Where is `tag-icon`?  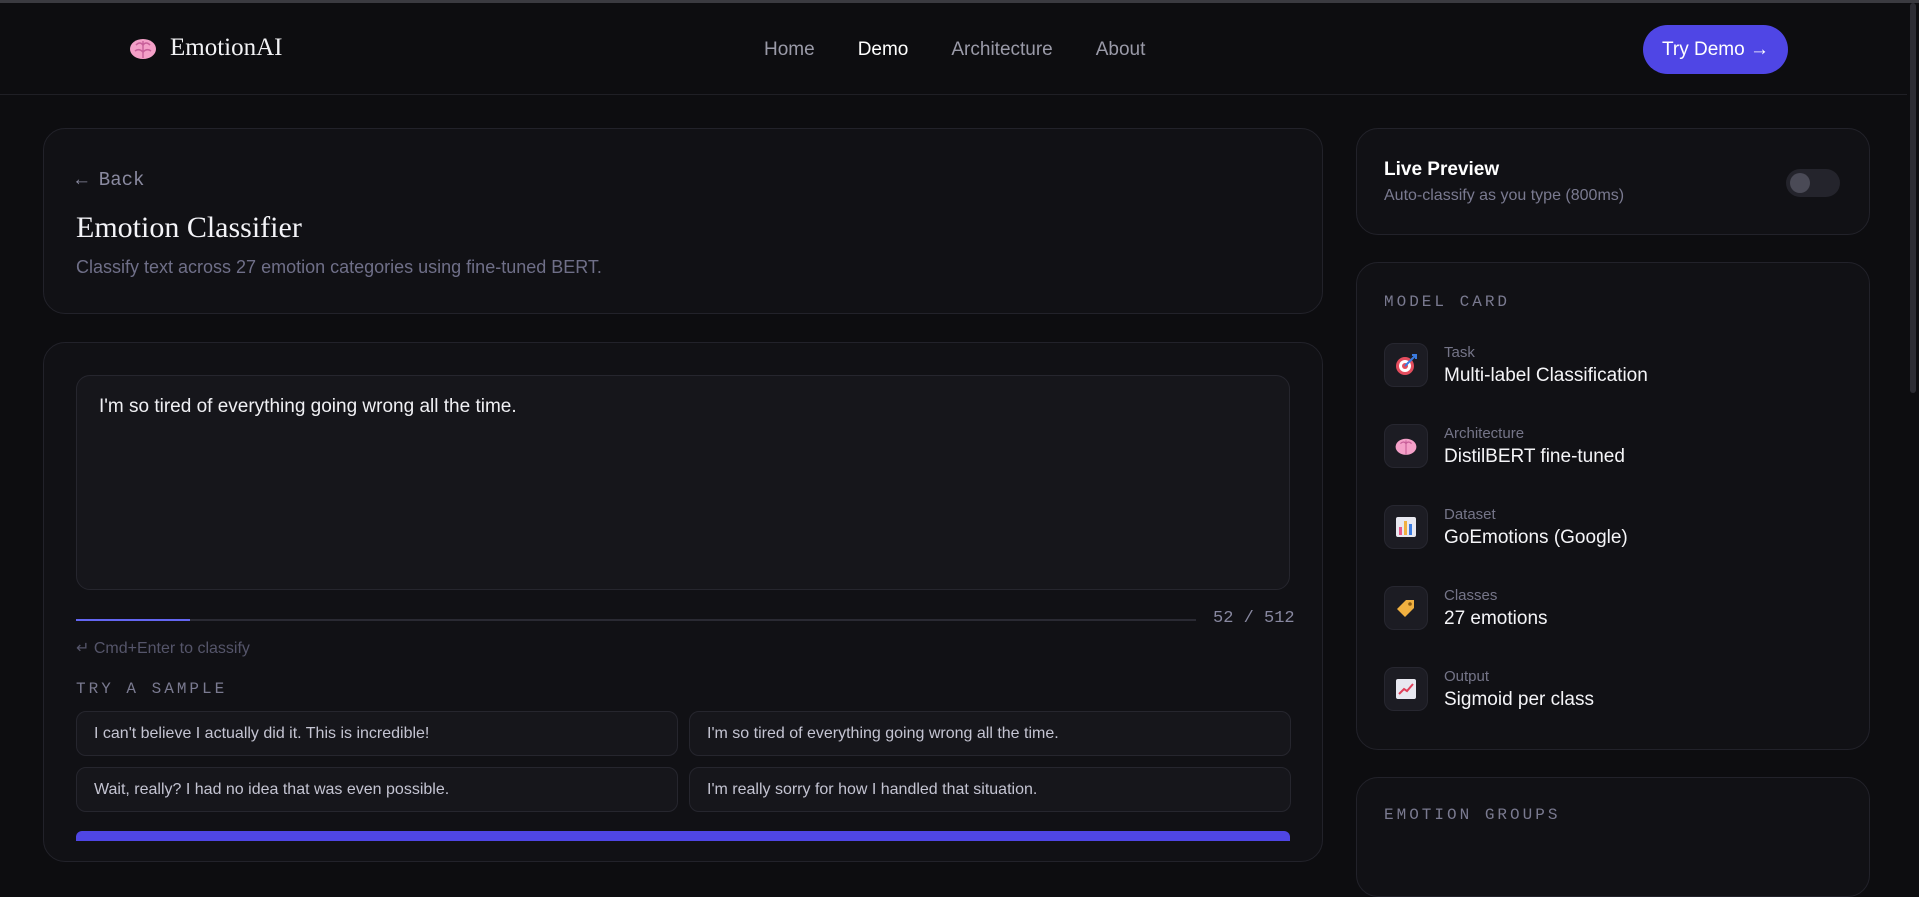 tag-icon is located at coordinates (1406, 608).